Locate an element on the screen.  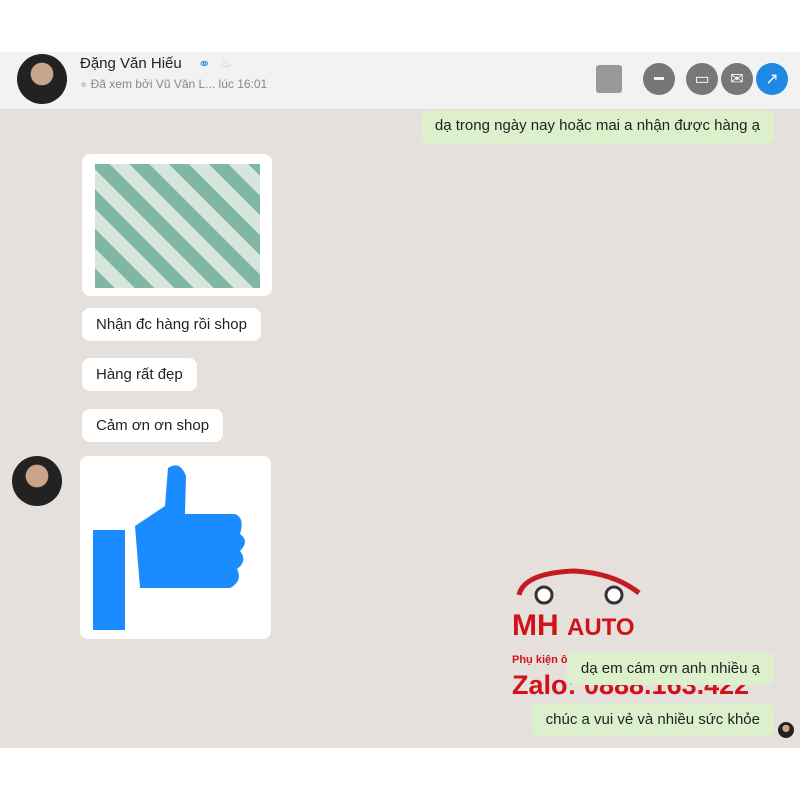
mail-icon: ✉ is located at coordinates (737, 79).